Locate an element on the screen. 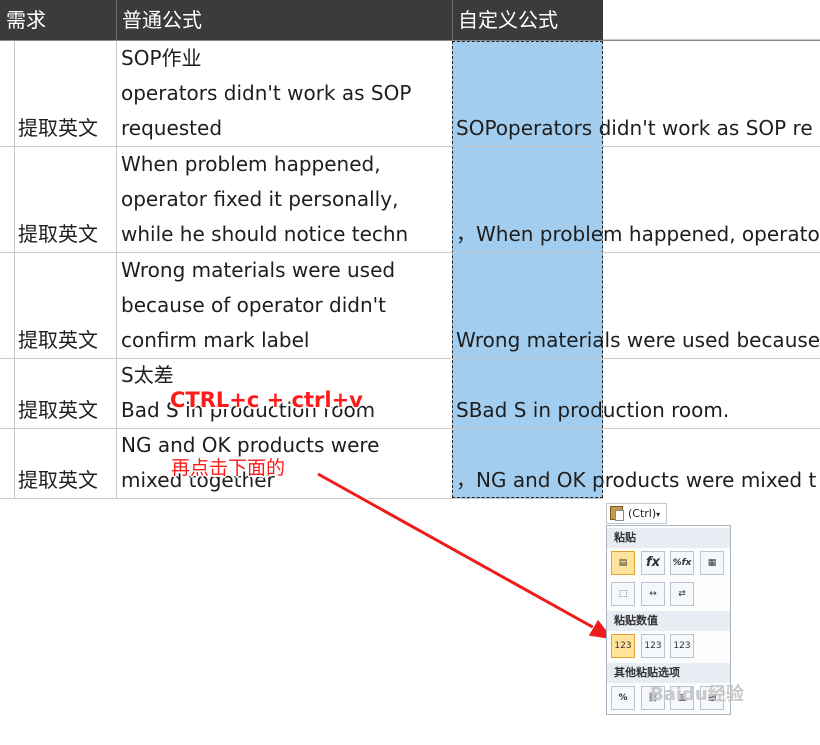 This screenshot has height=745, width=820. values-icon: 123 is located at coordinates (623, 646).